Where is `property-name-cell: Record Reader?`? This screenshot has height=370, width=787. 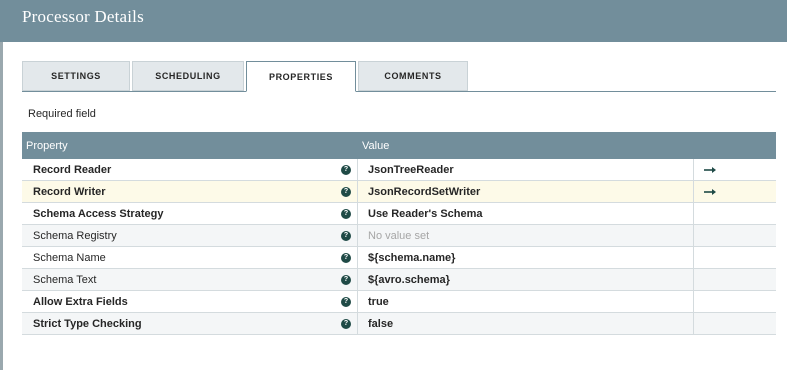 property-name-cell: Record Reader? is located at coordinates (190, 169).